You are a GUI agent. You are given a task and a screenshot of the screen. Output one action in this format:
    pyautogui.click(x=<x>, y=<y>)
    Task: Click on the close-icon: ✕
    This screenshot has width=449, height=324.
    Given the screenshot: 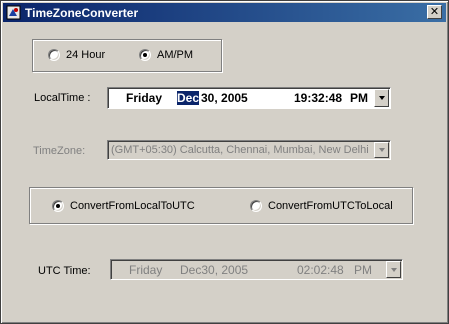 What is the action you would take?
    pyautogui.click(x=434, y=11)
    